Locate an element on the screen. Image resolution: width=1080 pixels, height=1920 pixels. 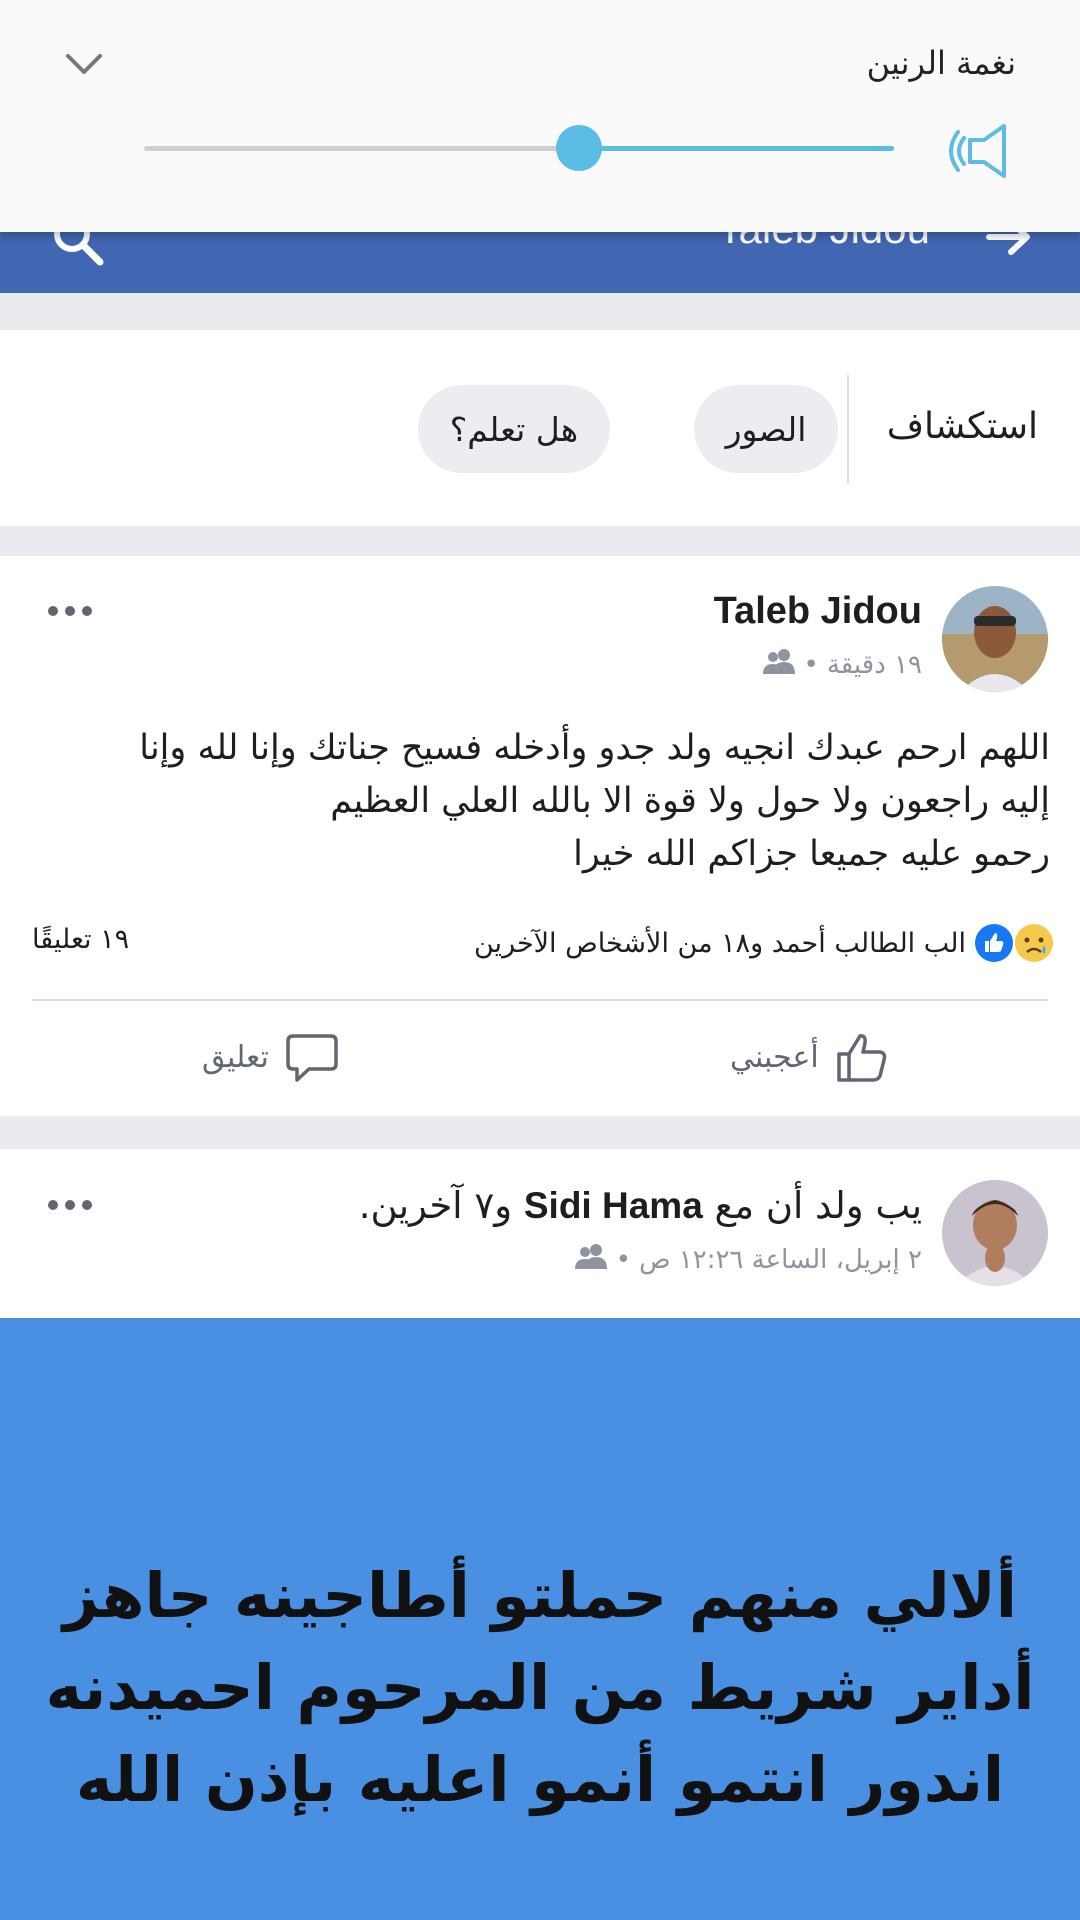
chip-photos: الصور is located at coordinates (766, 429).